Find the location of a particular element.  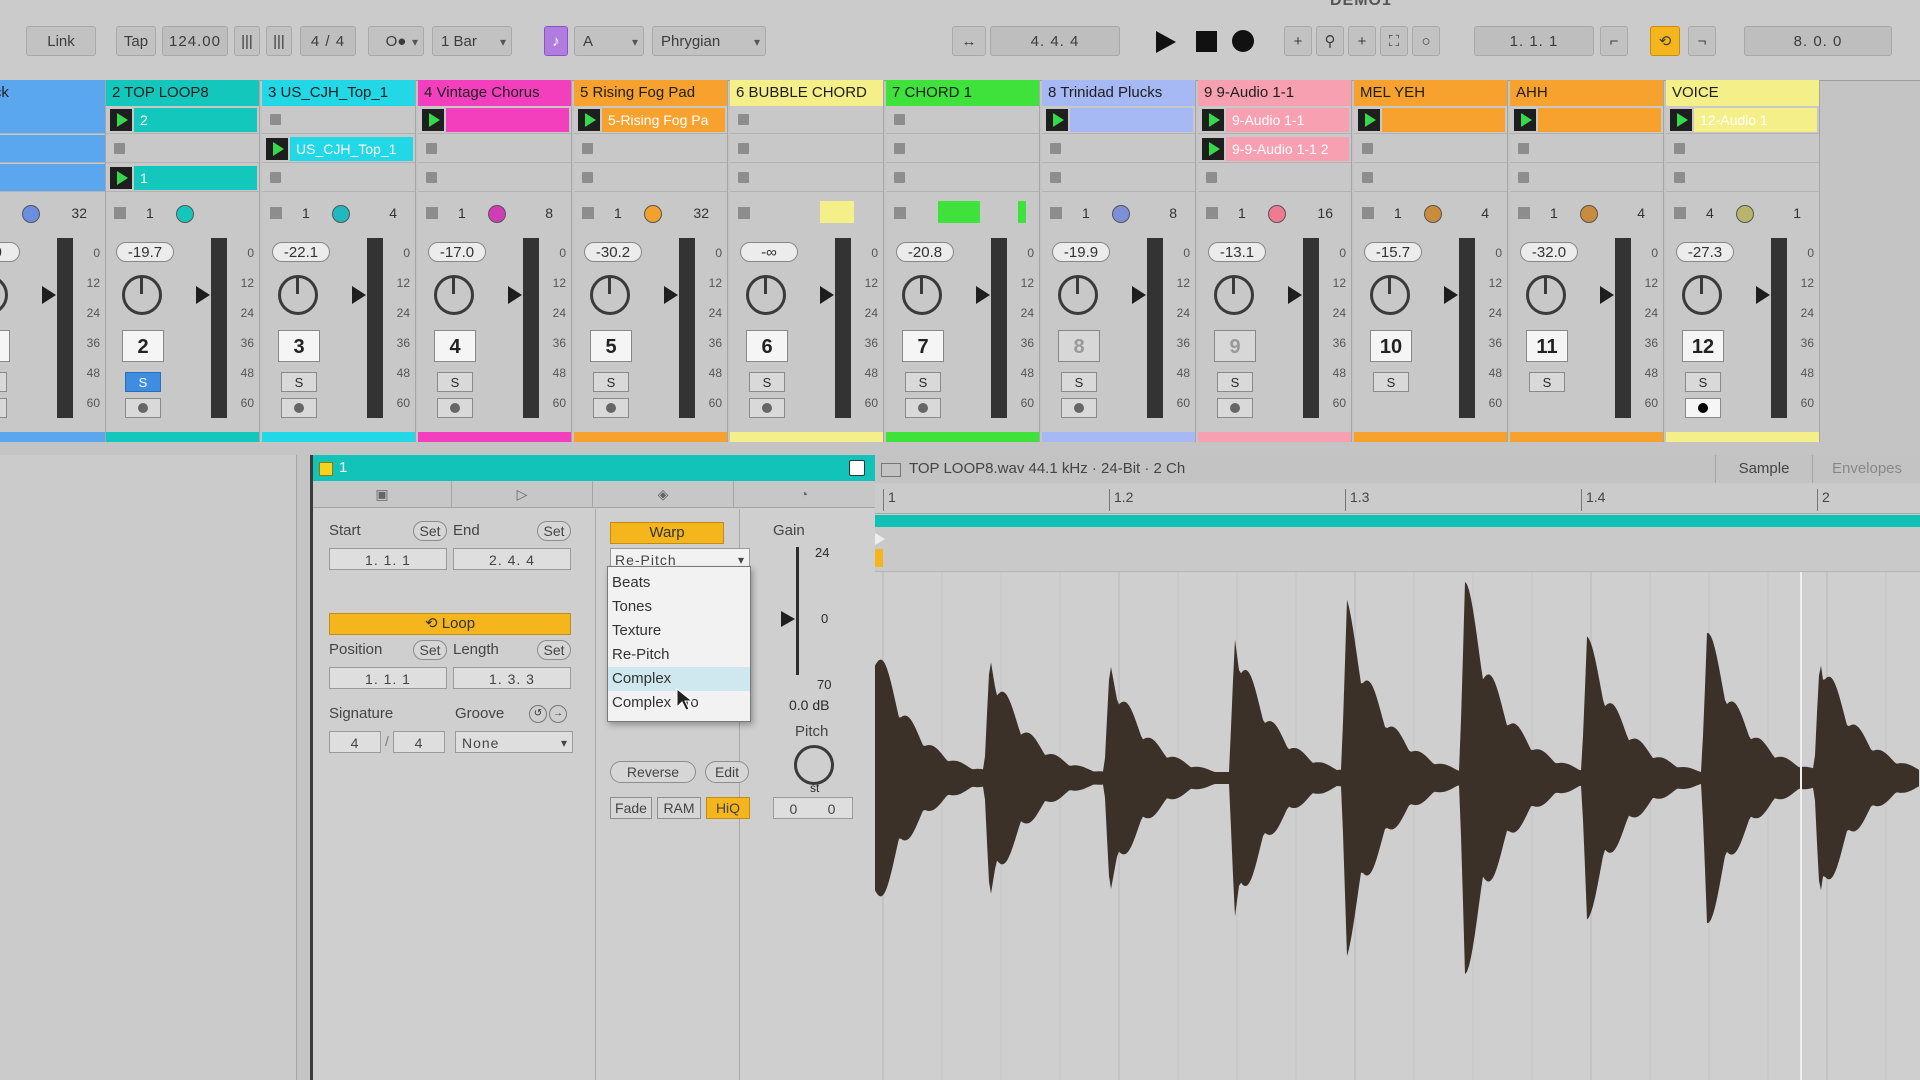

start-marker-icon is located at coordinates (880, 539).